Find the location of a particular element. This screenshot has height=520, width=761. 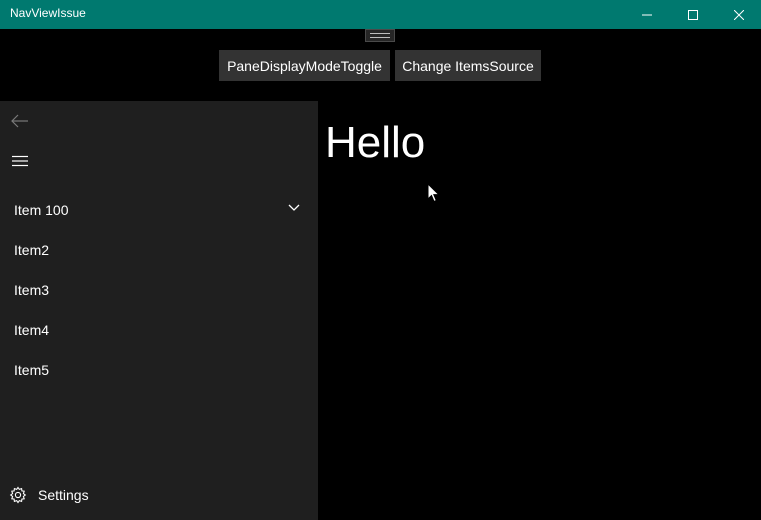

hamburger-menu-button is located at coordinates (20, 161).